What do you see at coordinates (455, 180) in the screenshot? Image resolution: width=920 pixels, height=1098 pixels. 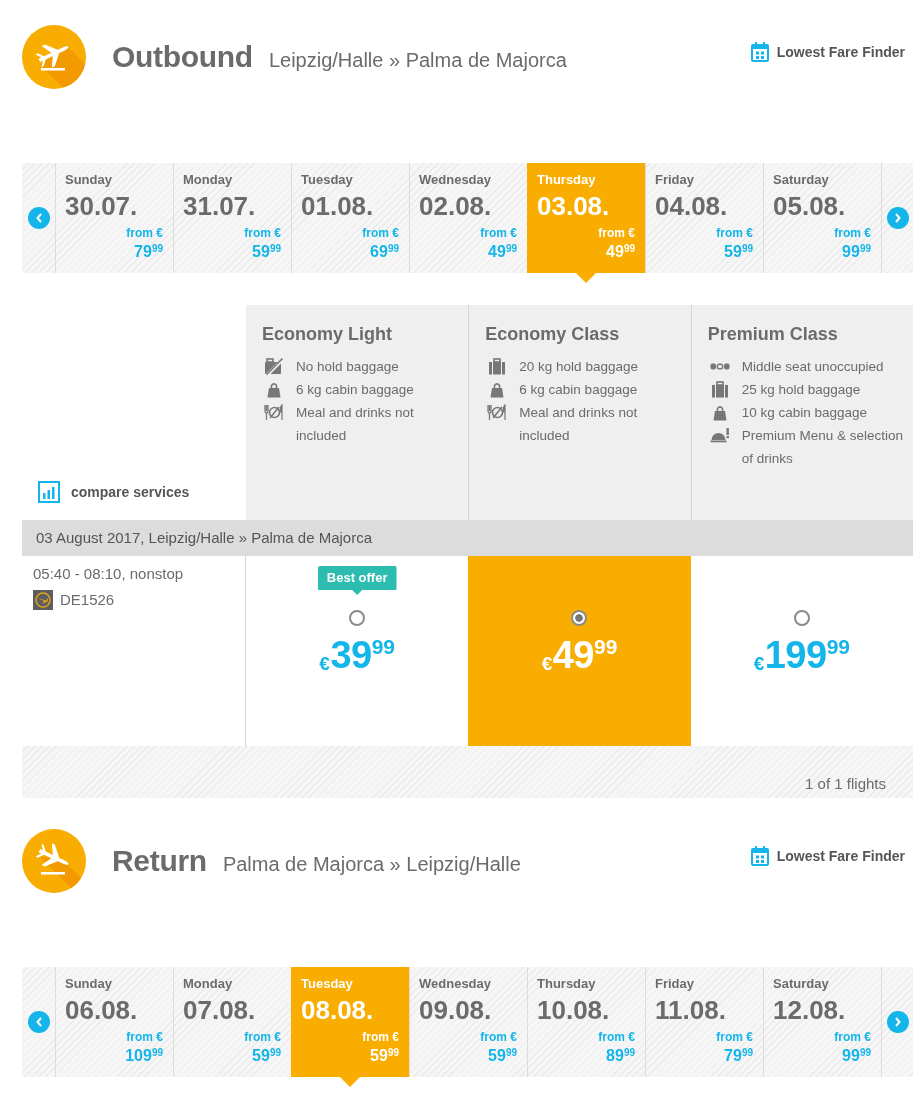 I see `weekday-label: Wednesday` at bounding box center [455, 180].